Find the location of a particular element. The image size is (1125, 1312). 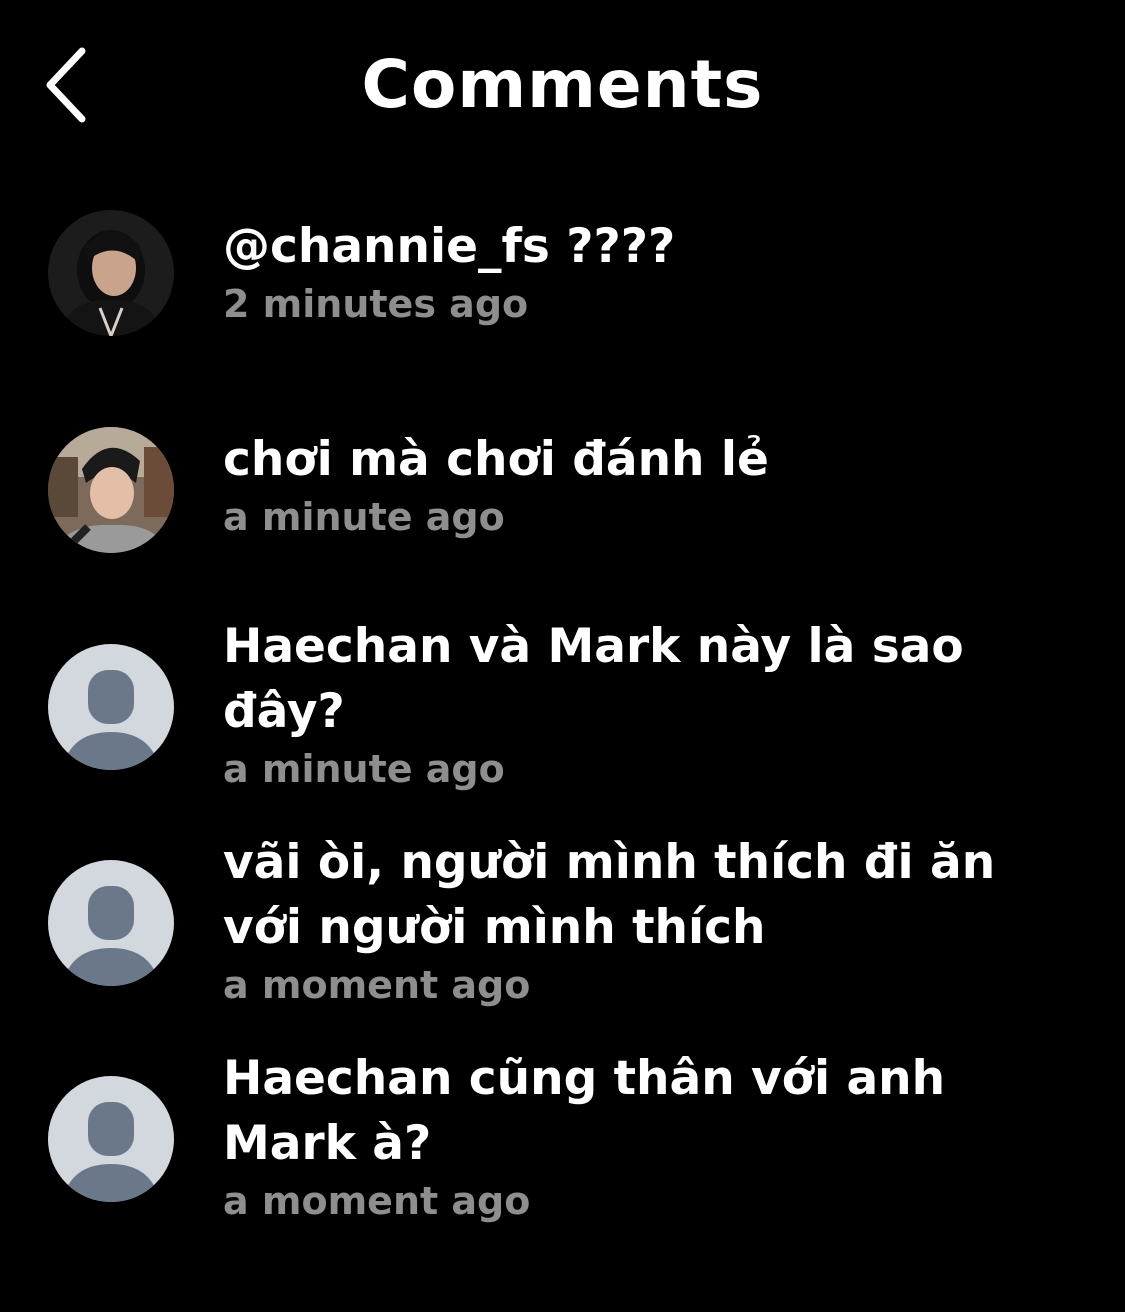

comment-timestamp: 2 minutes ago is located at coordinates (376, 304).